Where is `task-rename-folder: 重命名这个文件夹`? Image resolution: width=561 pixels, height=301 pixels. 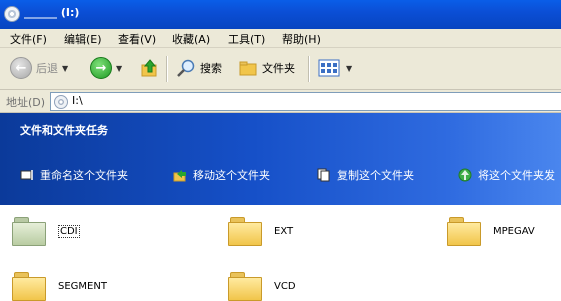 task-rename-folder: 重命名这个文件夹 is located at coordinates (74, 175).